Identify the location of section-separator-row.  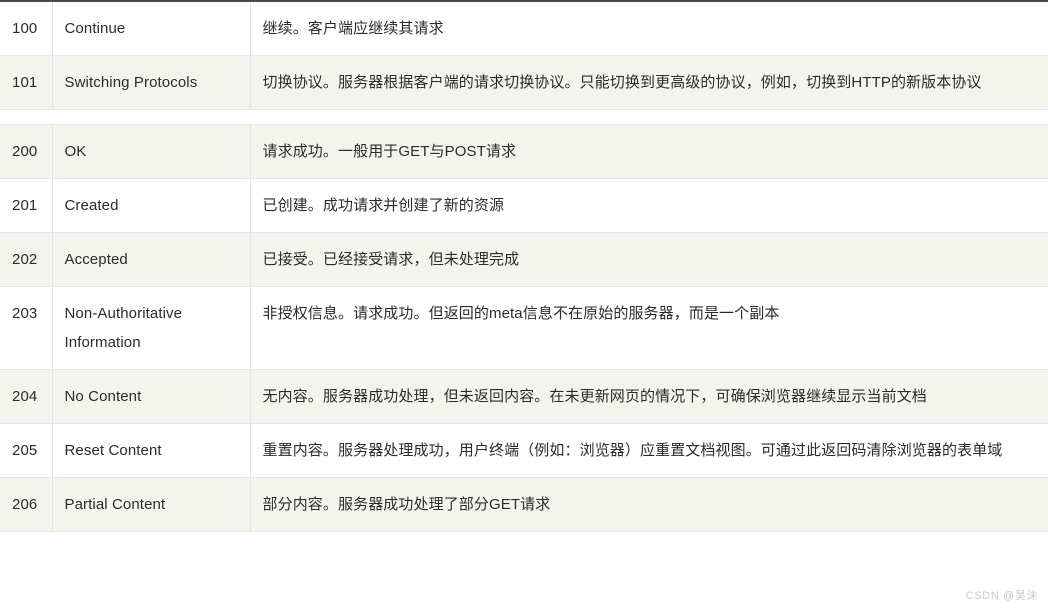
(524, 117).